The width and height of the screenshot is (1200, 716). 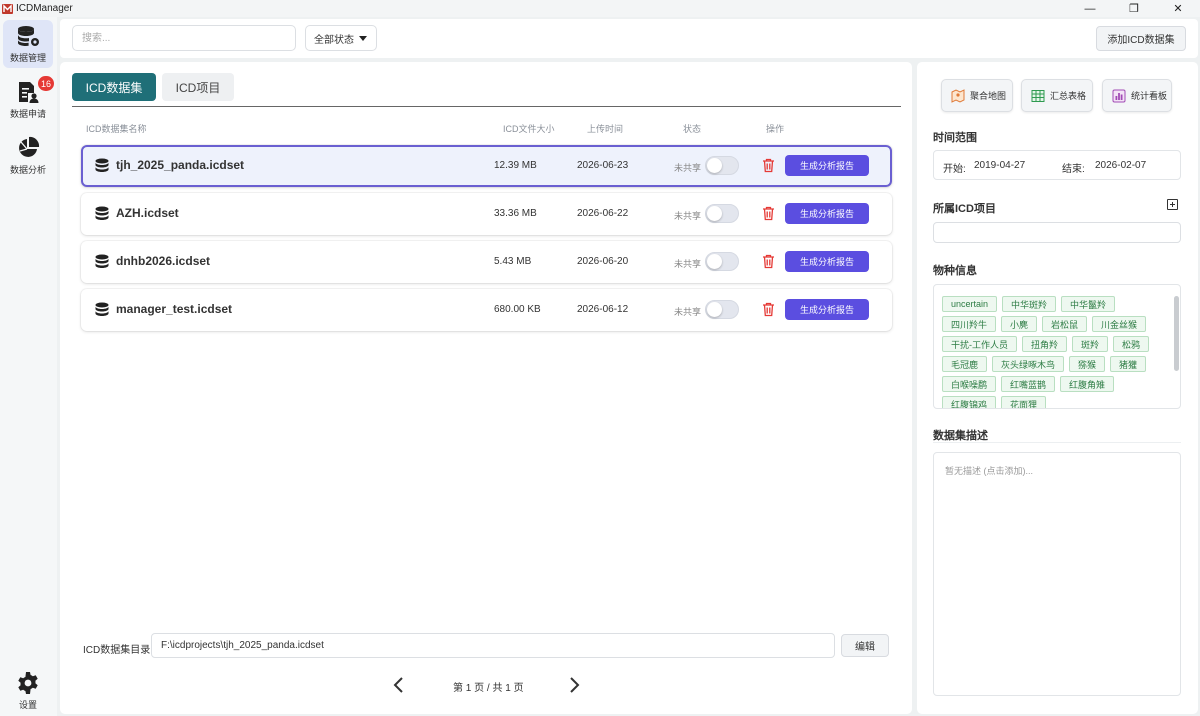 What do you see at coordinates (1172, 204) in the screenshot?
I see `add-project-icon` at bounding box center [1172, 204].